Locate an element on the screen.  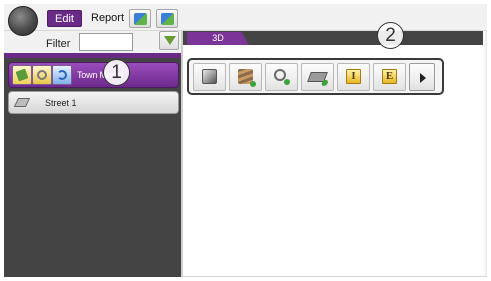
street-plane-icon is located at coordinates (22, 102).